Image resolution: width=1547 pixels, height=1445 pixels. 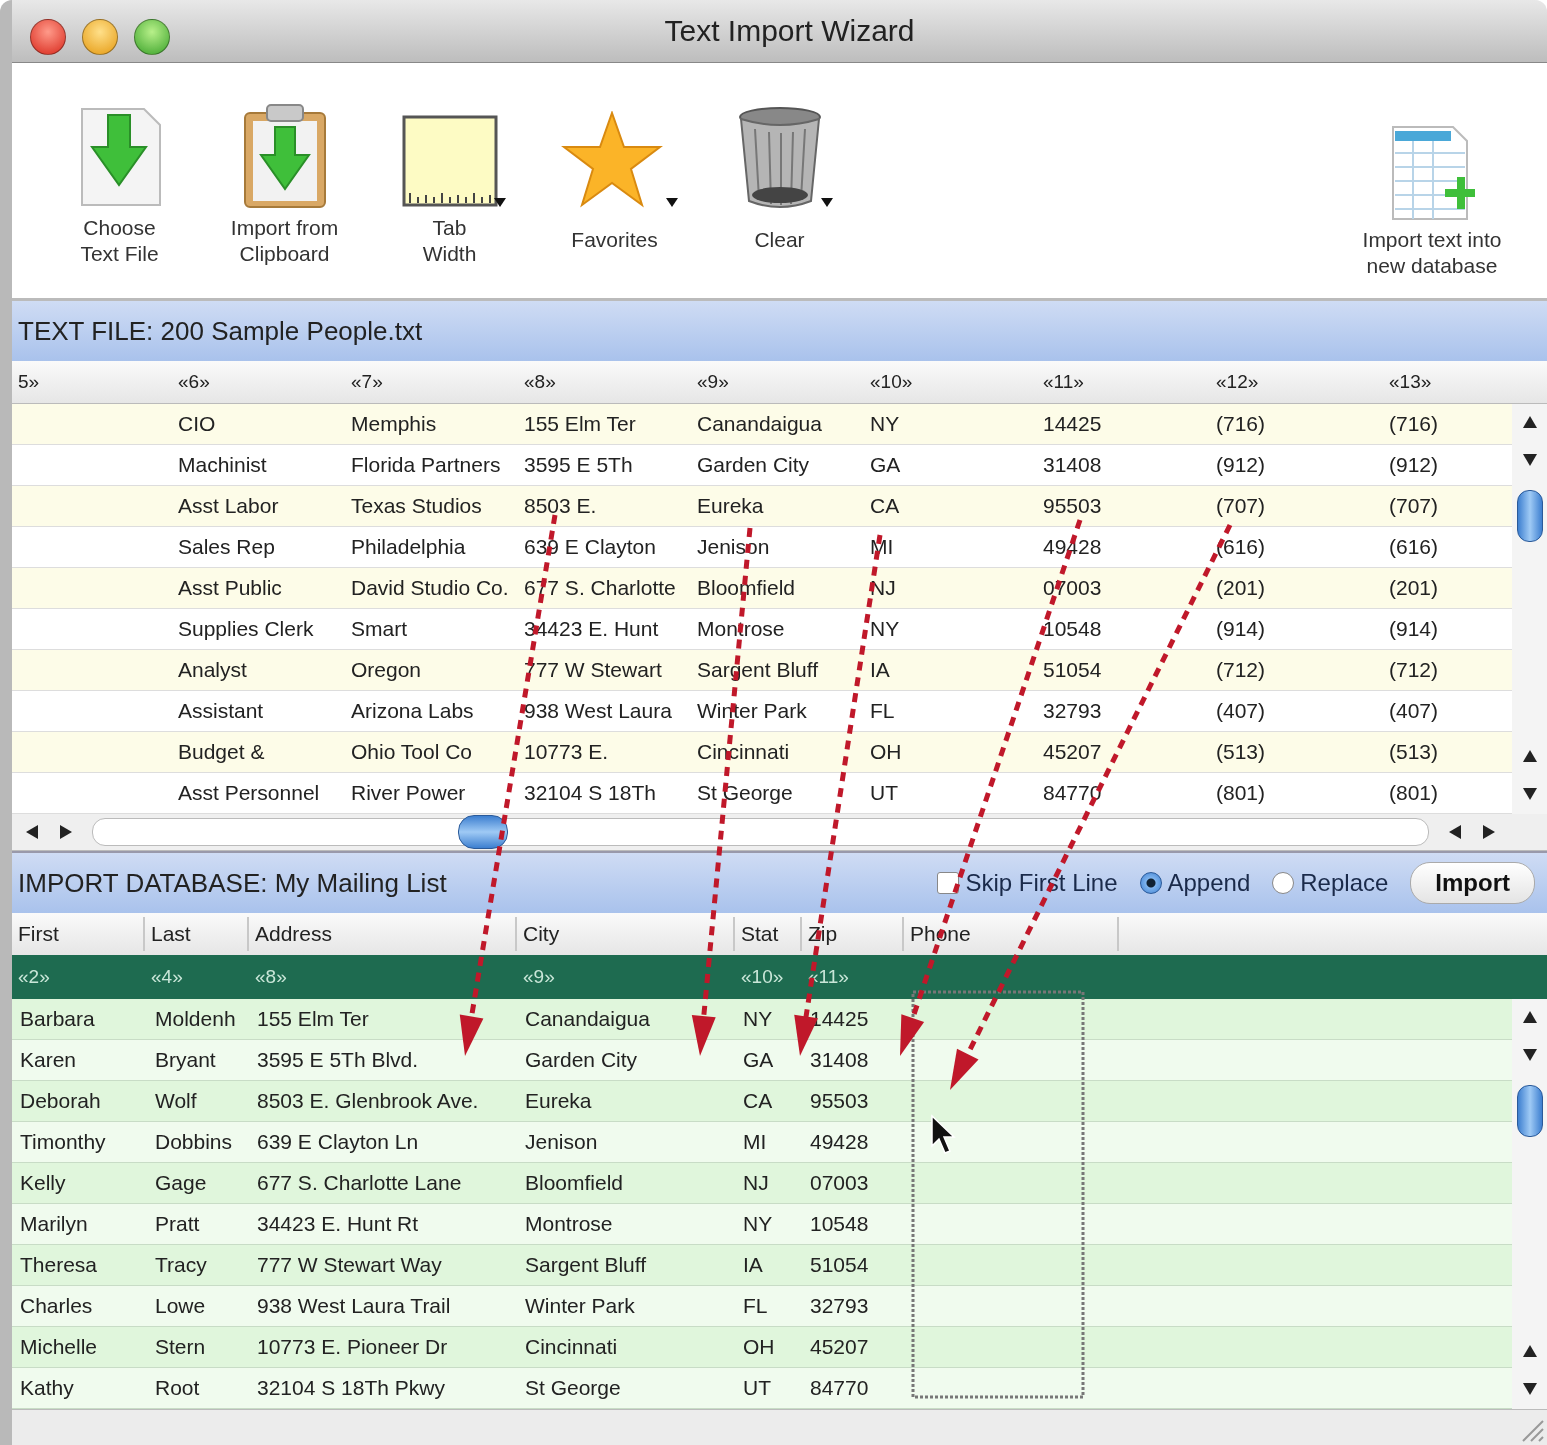 What do you see at coordinates (92, 382) in the screenshot?
I see `column-header: 5»` at bounding box center [92, 382].